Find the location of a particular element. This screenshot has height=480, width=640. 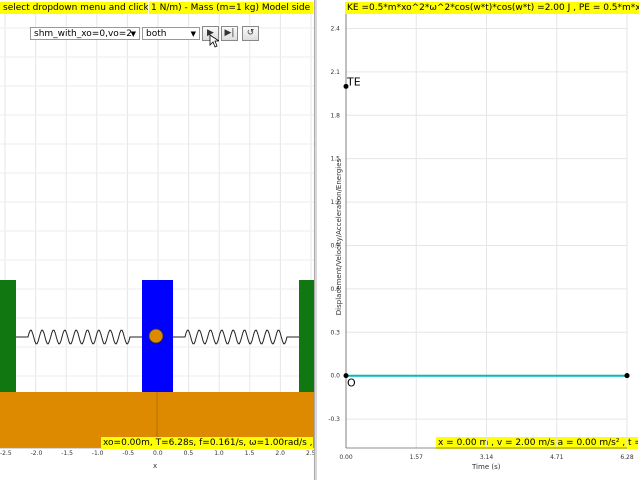

chart-y-tick-label: 0.9 is located at coordinates (335, 245).